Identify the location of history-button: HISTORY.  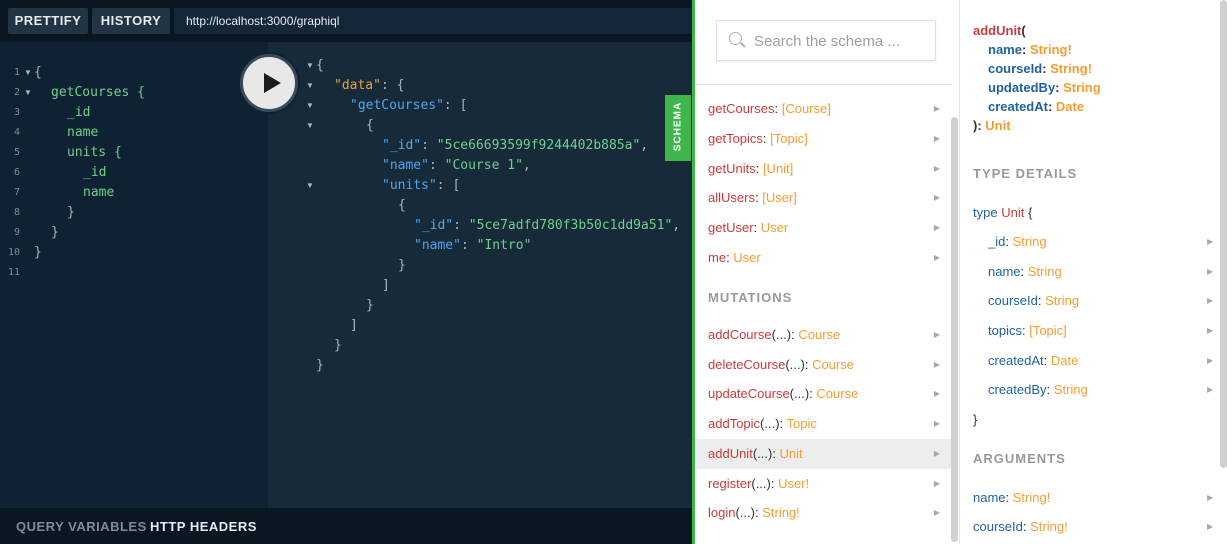
(131, 21).